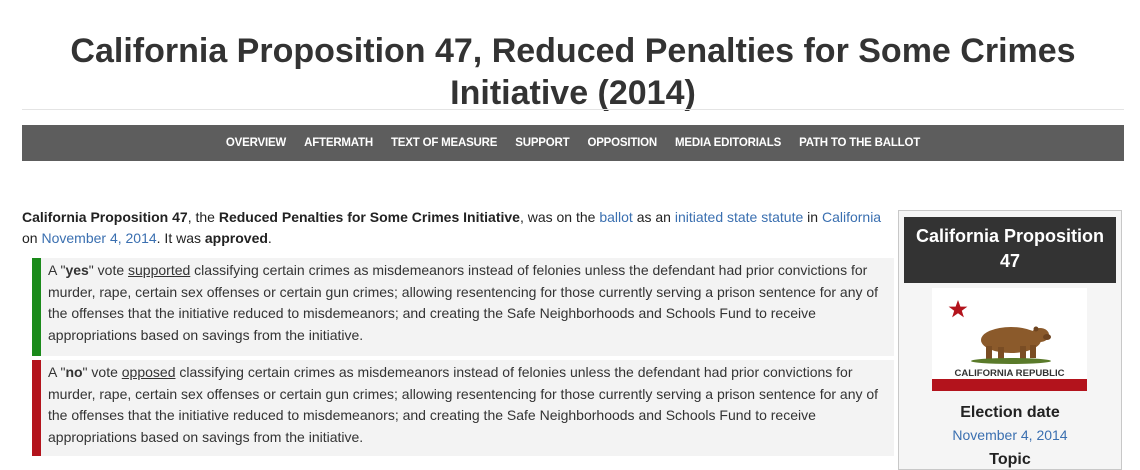  I want to click on opposed-link: opposed, so click(149, 372).